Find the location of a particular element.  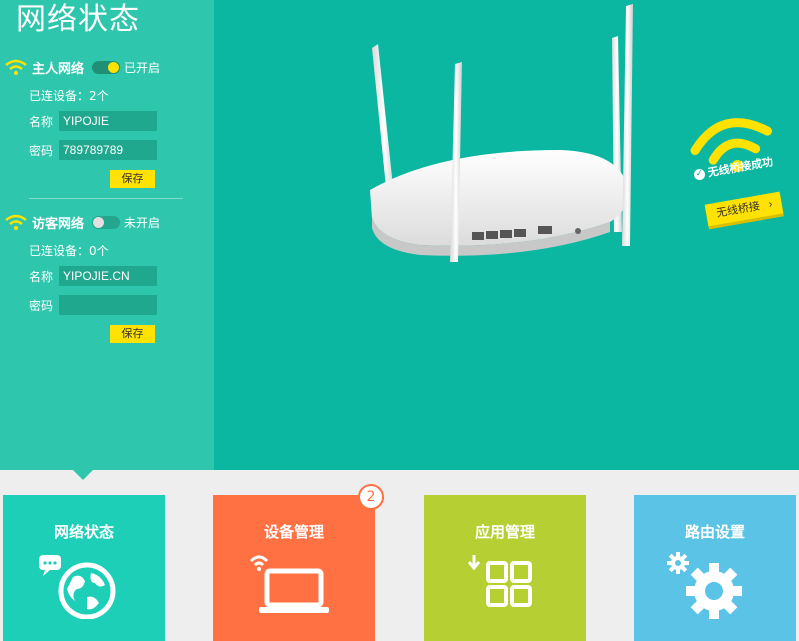

chevron-right-icon: › is located at coordinates (770, 204).